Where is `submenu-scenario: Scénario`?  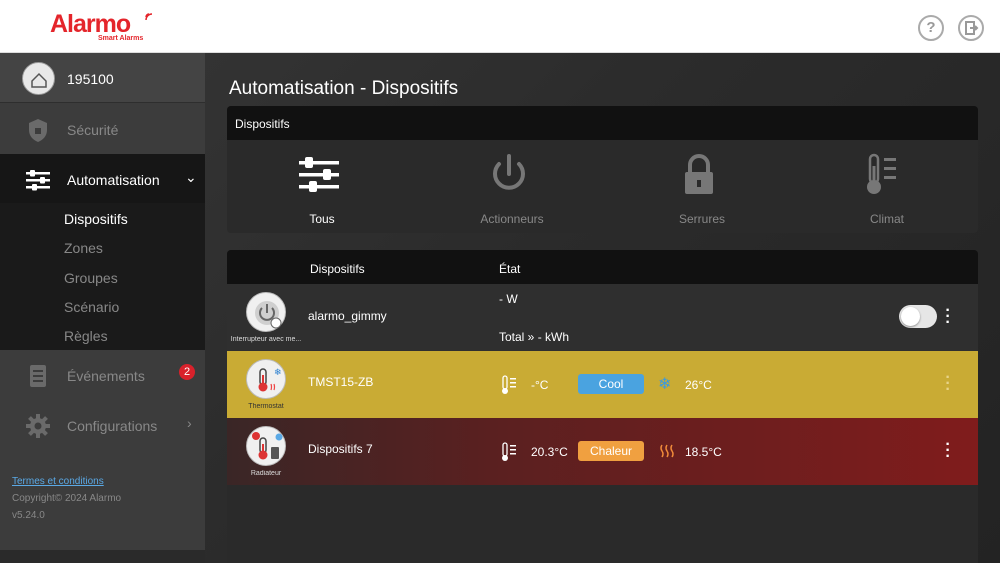 submenu-scenario: Scénario is located at coordinates (91, 307).